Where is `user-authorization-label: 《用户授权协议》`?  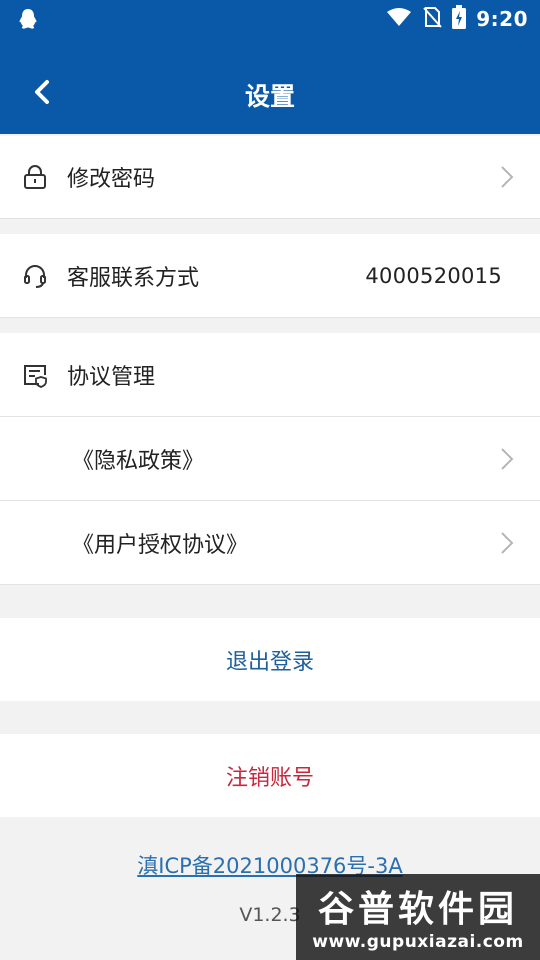 user-authorization-label: 《用户授权协议》 is located at coordinates (160, 545).